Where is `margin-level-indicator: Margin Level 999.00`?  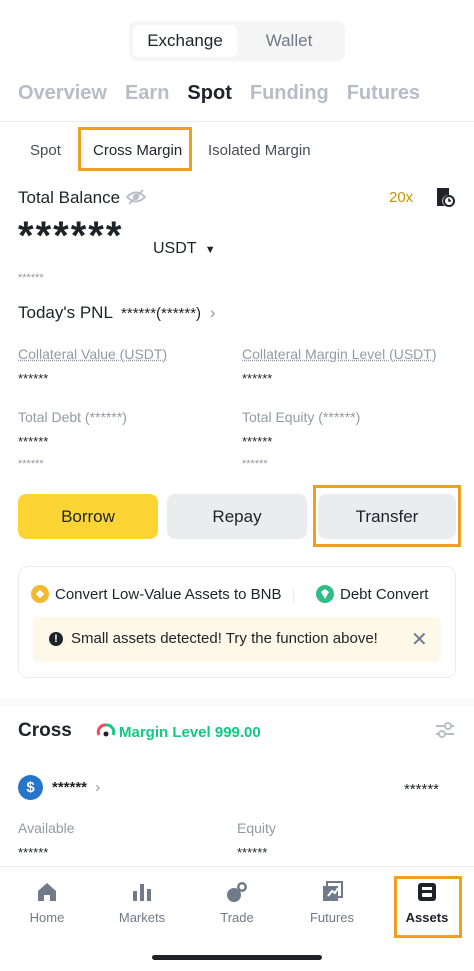
margin-level-indicator: Margin Level 999.00 is located at coordinates (178, 732).